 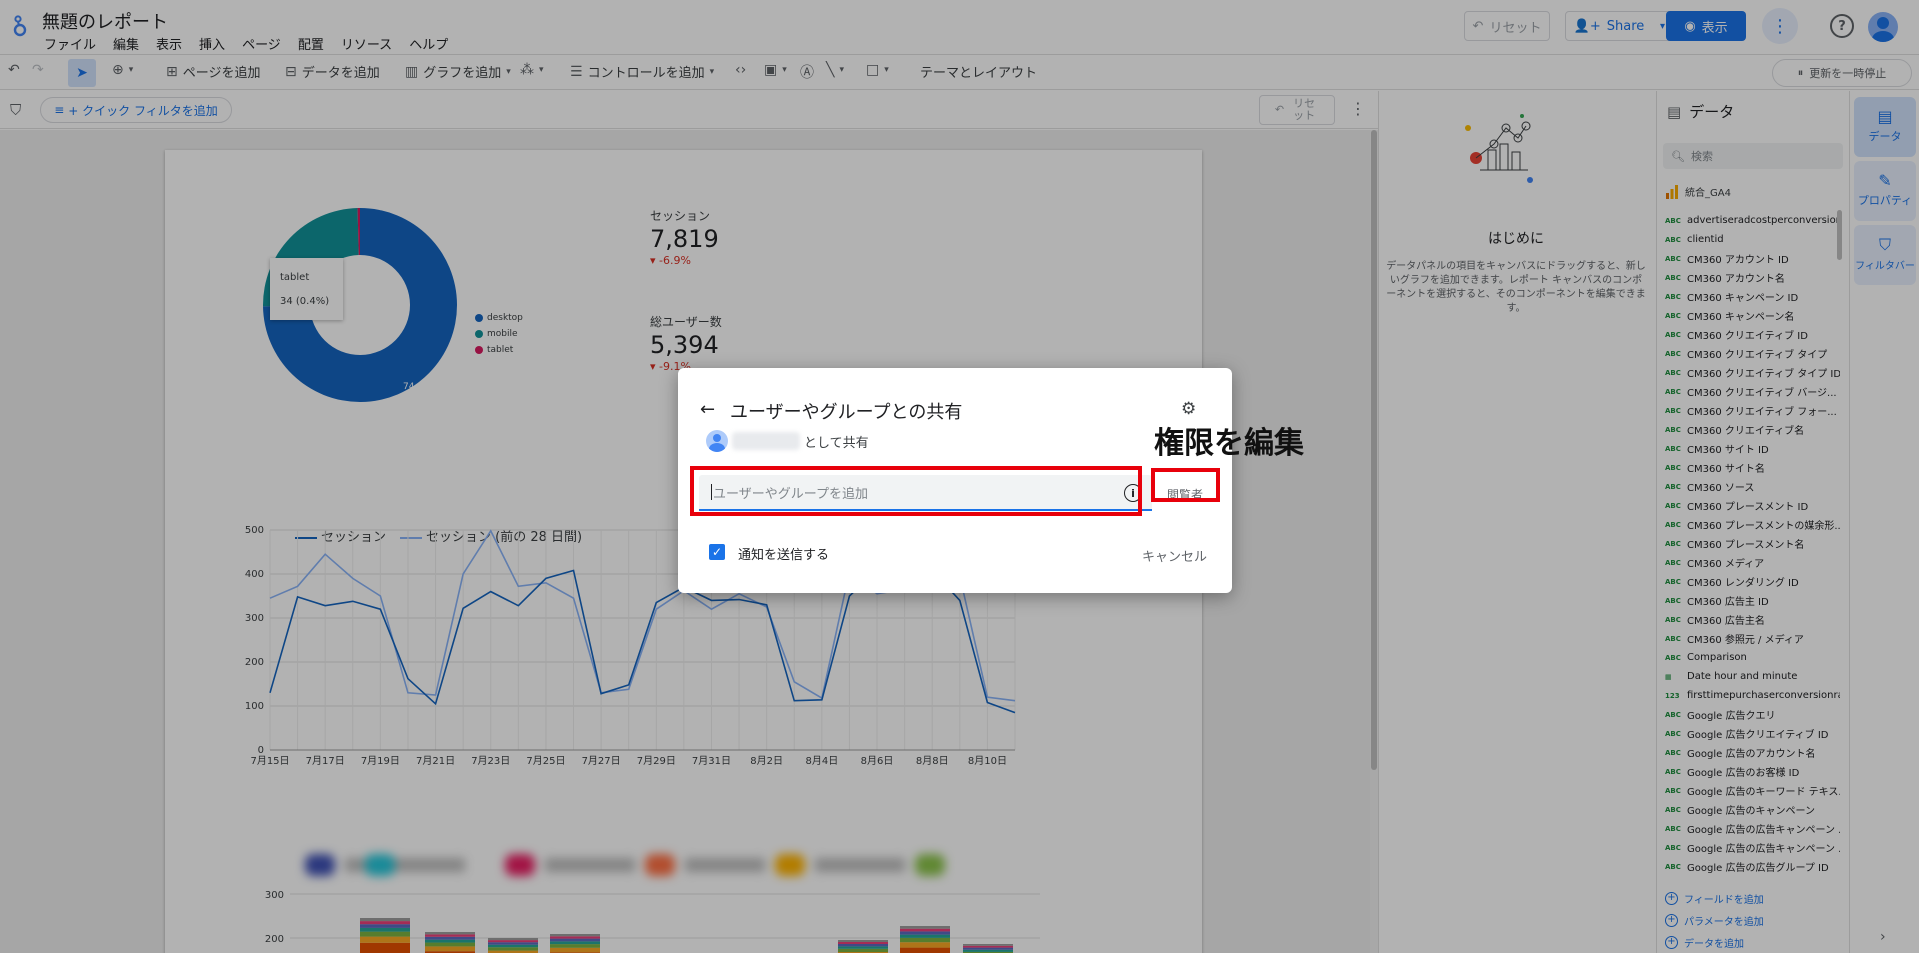 What do you see at coordinates (1174, 555) in the screenshot?
I see `cancel-button: キャンセル` at bounding box center [1174, 555].